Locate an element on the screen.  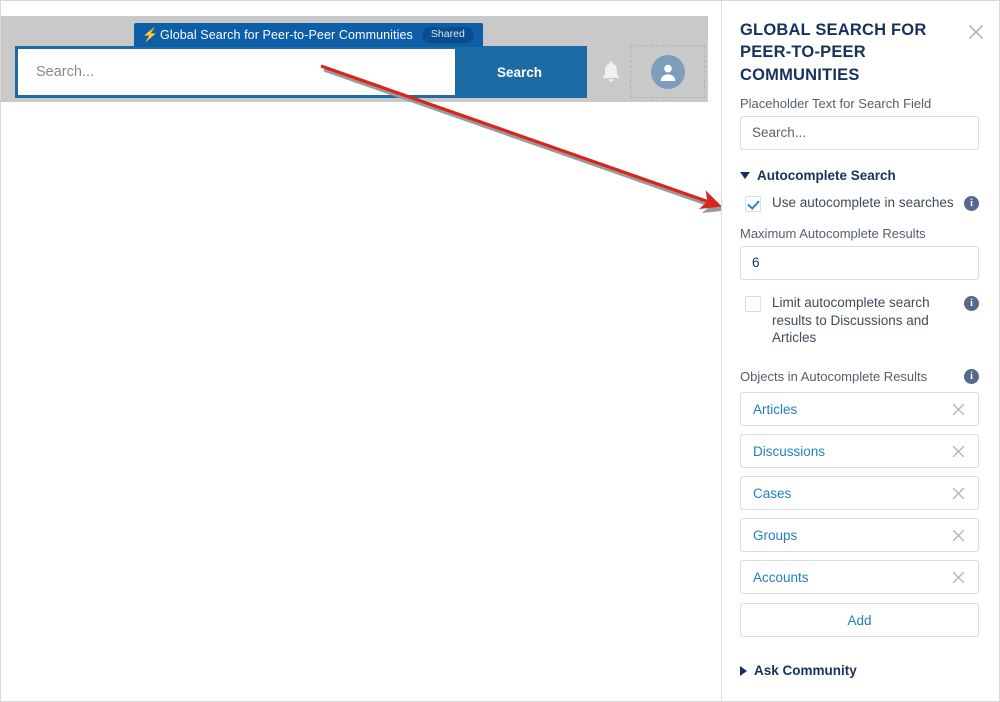
object-label: Groups is located at coordinates (775, 535).